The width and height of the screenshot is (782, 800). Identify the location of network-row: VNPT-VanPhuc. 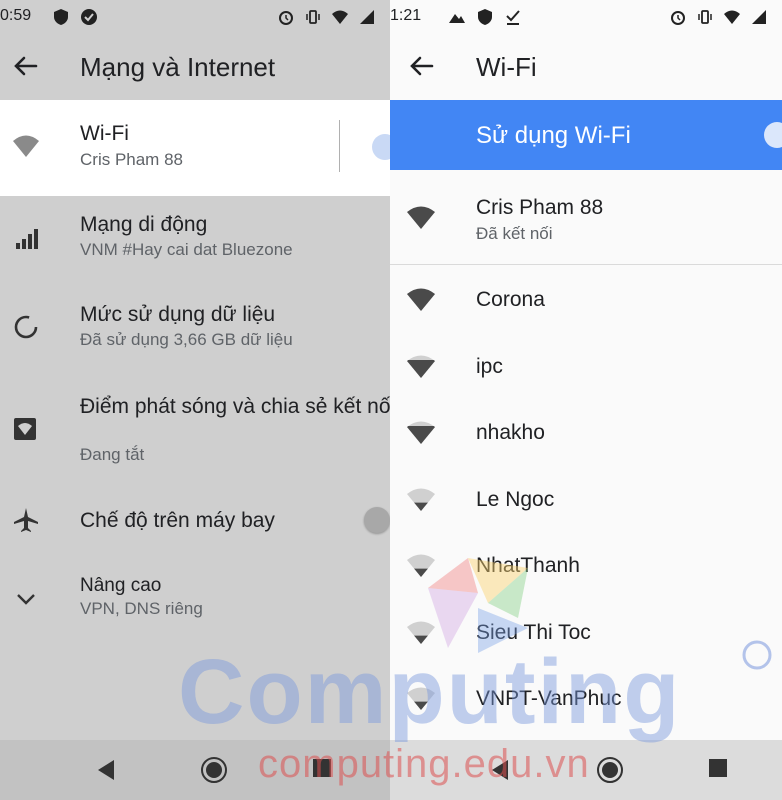
(586, 701).